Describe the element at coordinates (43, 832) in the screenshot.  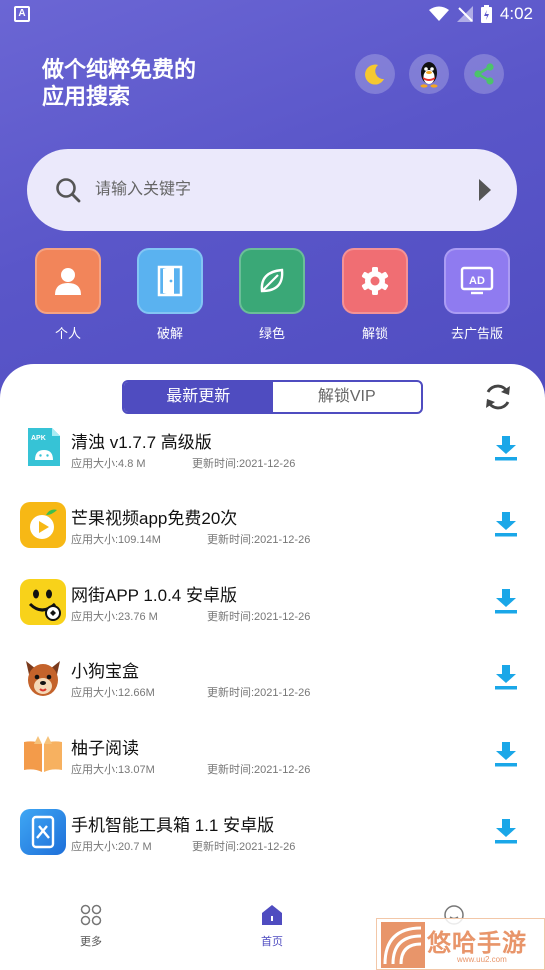
I see `app-icon-toolbox` at that location.